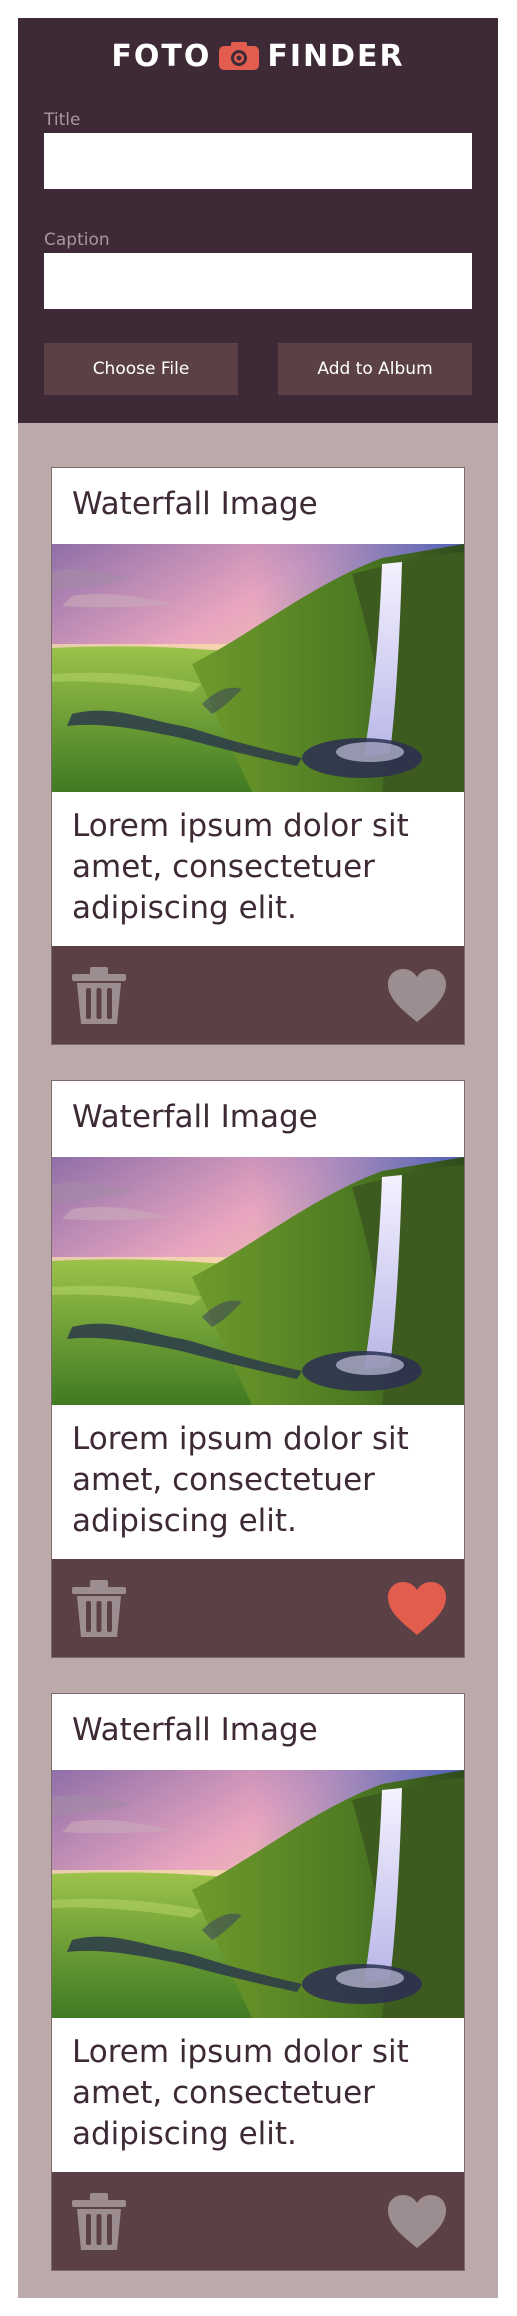 Image resolution: width=517 pixels, height=2316 pixels. What do you see at coordinates (258, 281) in the screenshot?
I see `caption-input` at bounding box center [258, 281].